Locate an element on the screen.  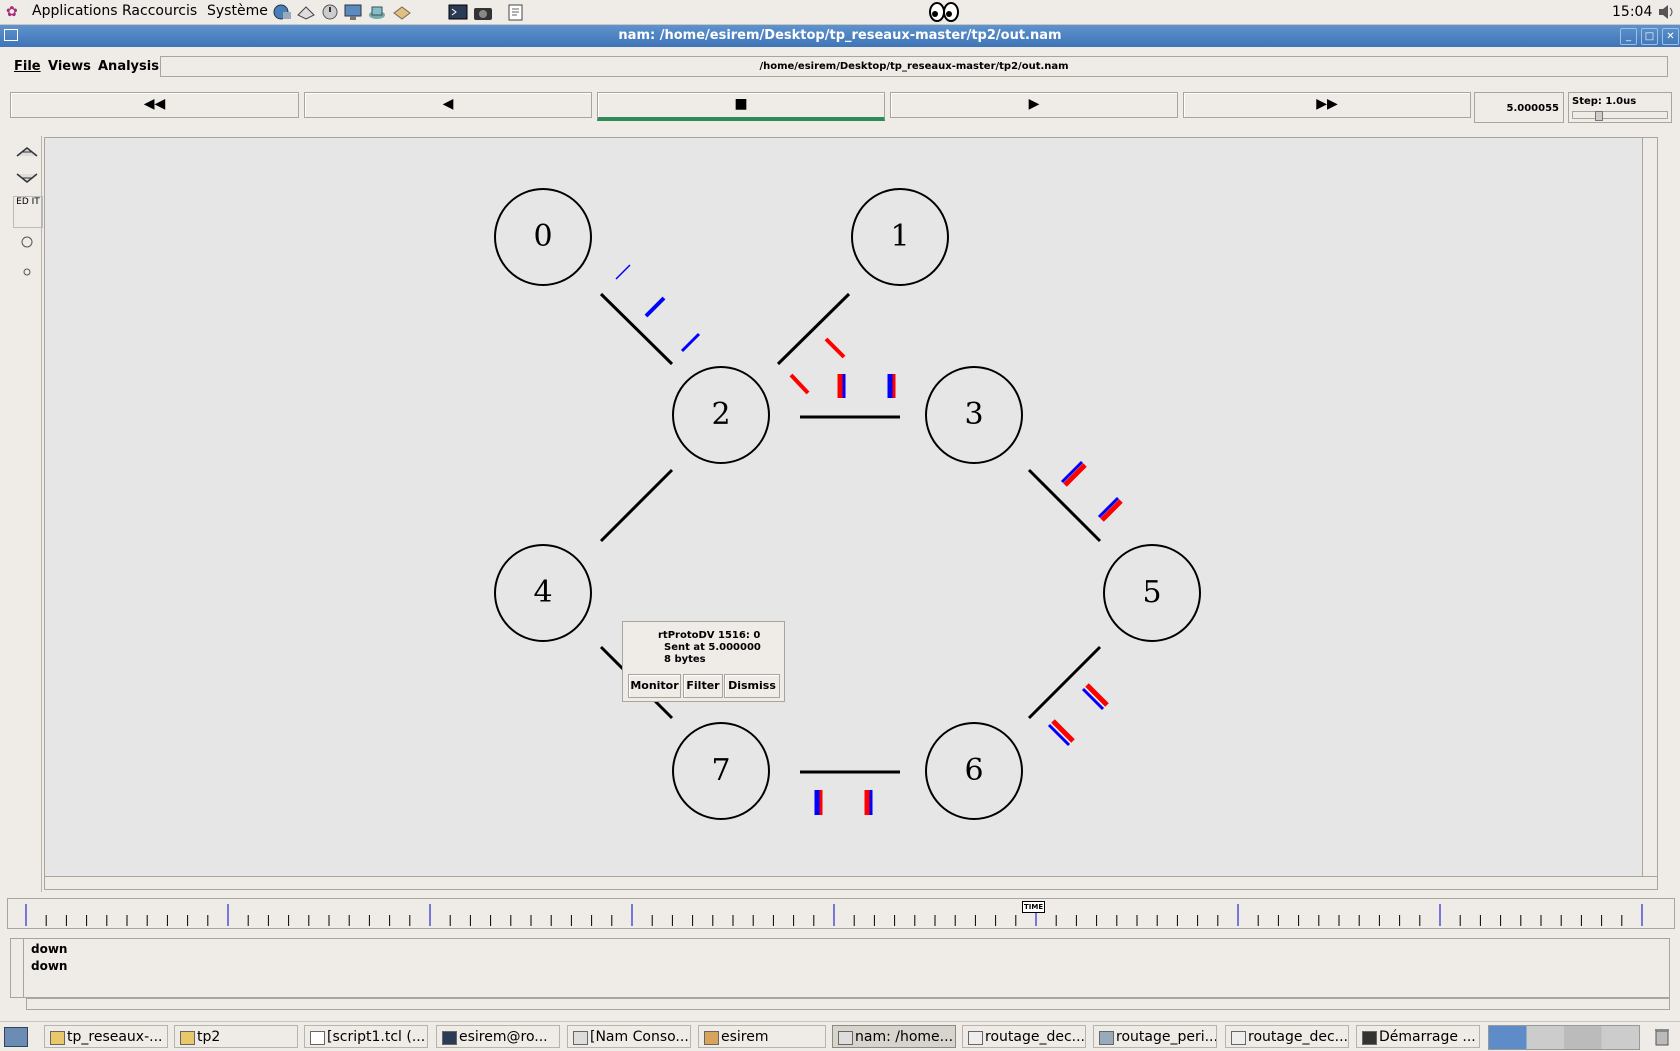
hat-icon is located at coordinates (377, 12).